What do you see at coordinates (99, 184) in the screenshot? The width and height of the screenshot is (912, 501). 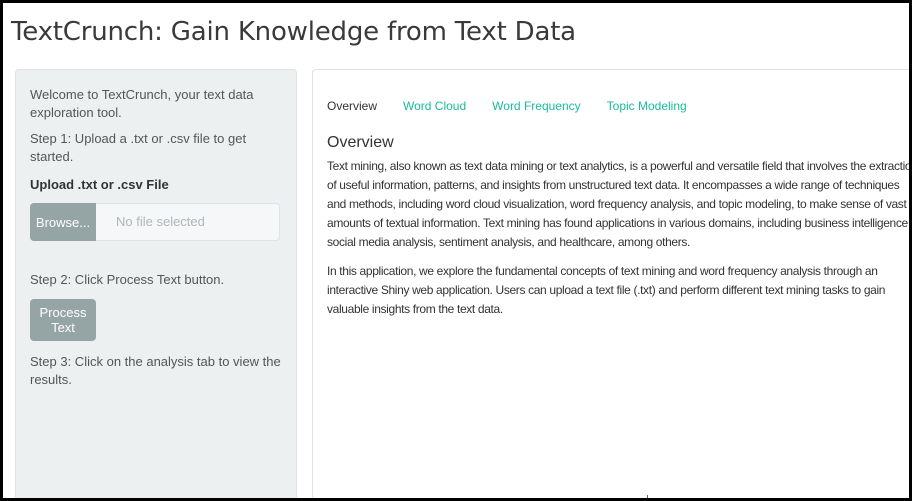 I see `upload-label: Upload .txt or .csv File` at bounding box center [99, 184].